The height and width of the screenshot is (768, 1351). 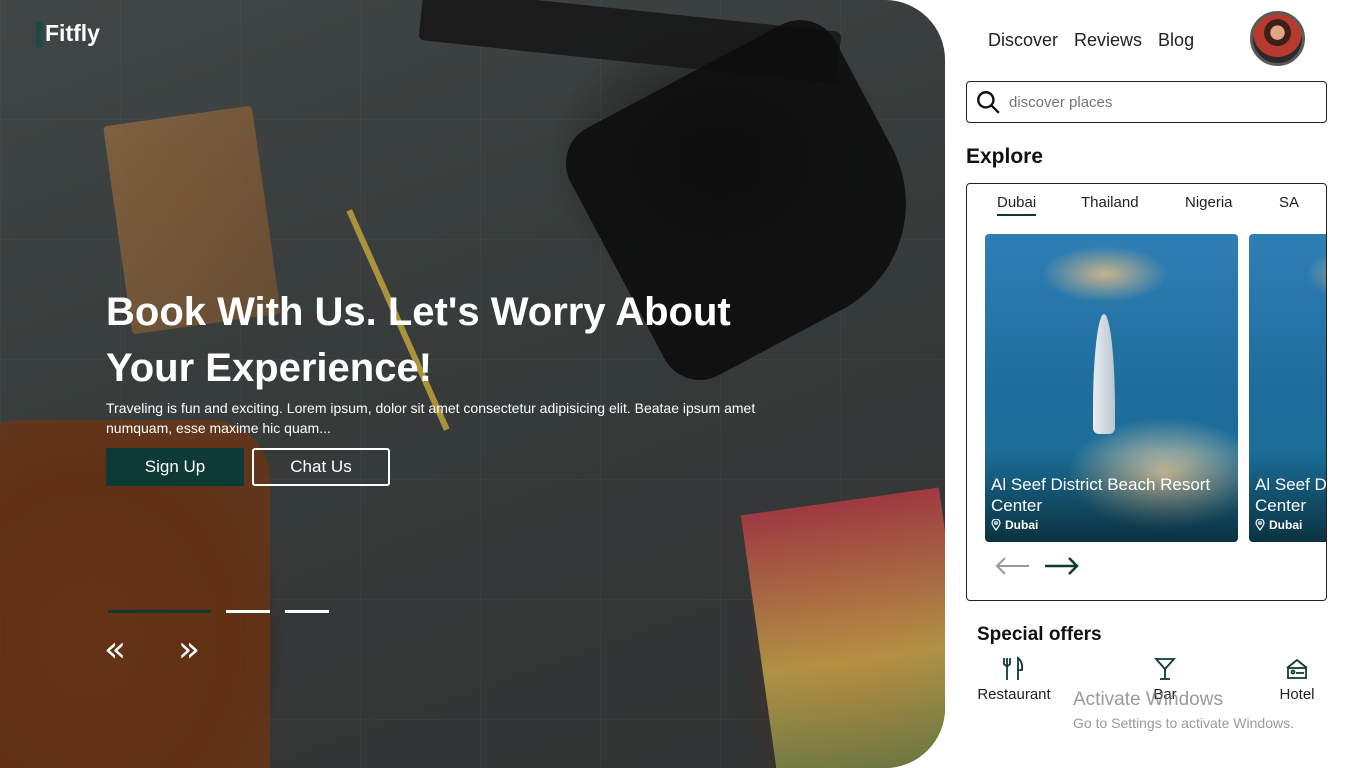 What do you see at coordinates (1005, 156) in the screenshot?
I see `explore-title: Explore` at bounding box center [1005, 156].